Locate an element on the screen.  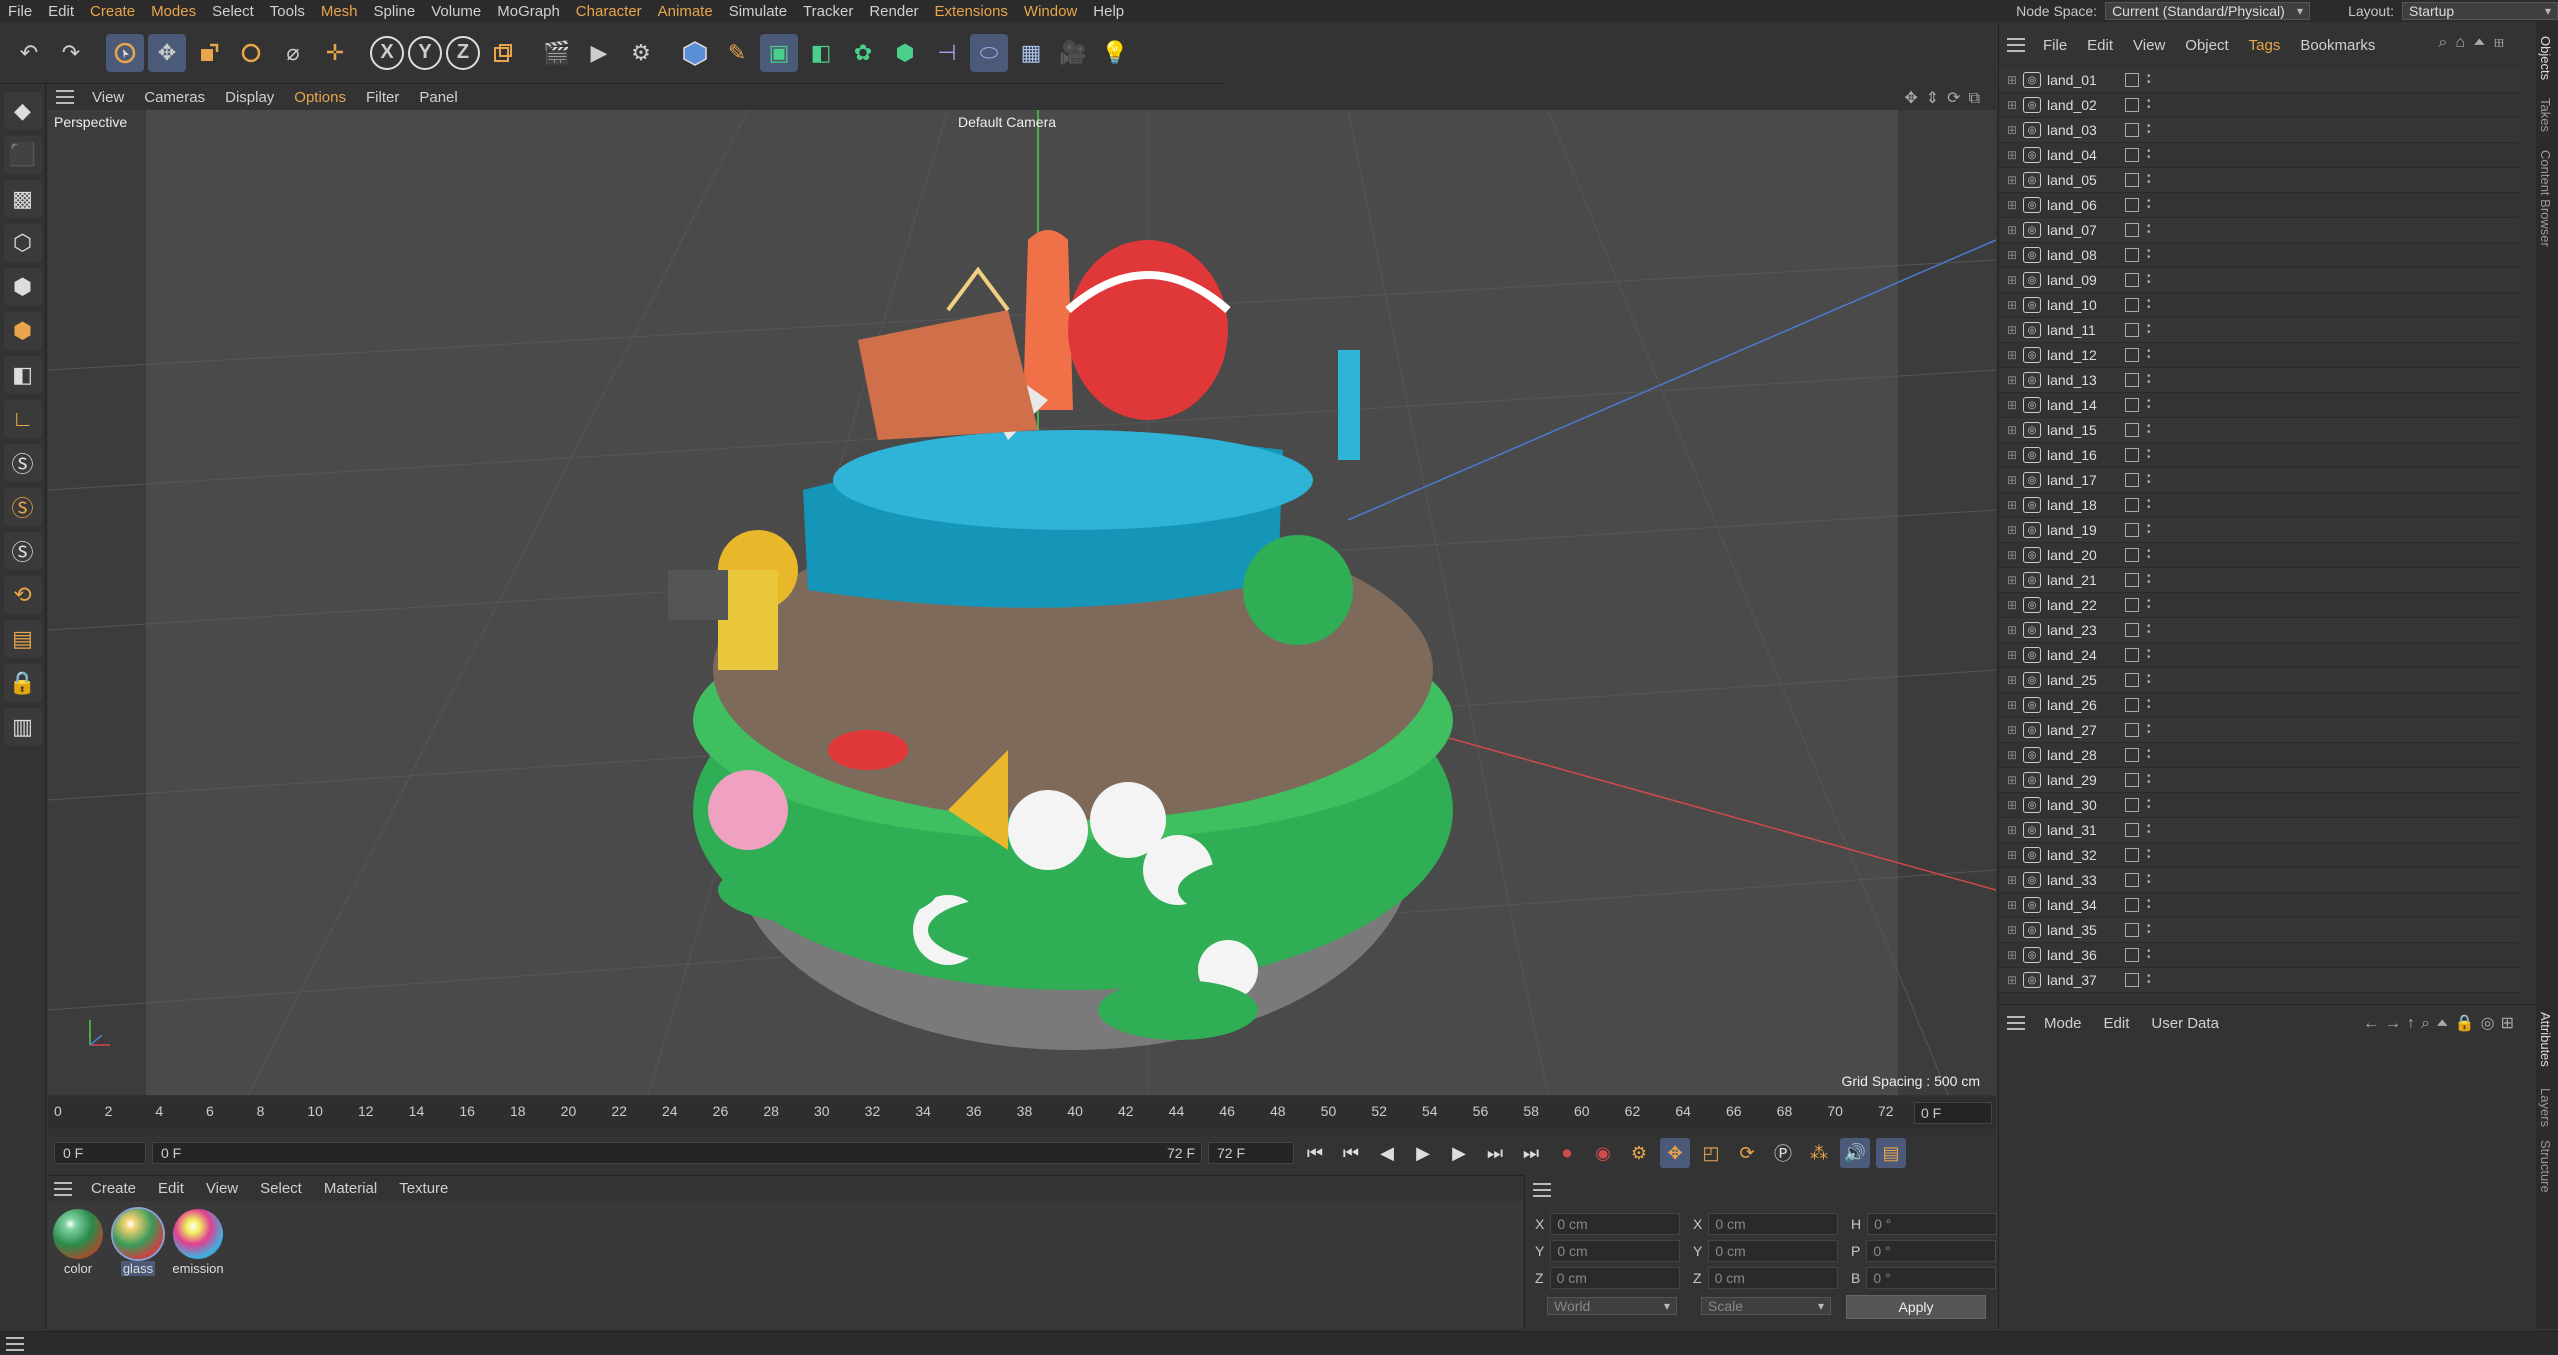
object-row: ⊞ ◎ land_24 • • is located at coordinates (2259, 655).